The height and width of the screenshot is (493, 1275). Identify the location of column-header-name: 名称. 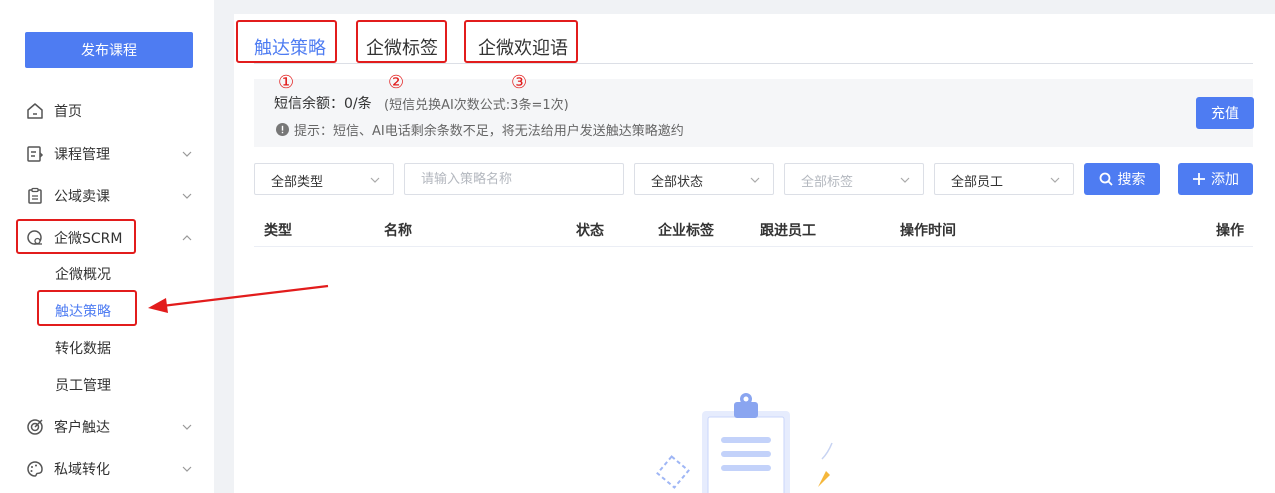
(398, 231).